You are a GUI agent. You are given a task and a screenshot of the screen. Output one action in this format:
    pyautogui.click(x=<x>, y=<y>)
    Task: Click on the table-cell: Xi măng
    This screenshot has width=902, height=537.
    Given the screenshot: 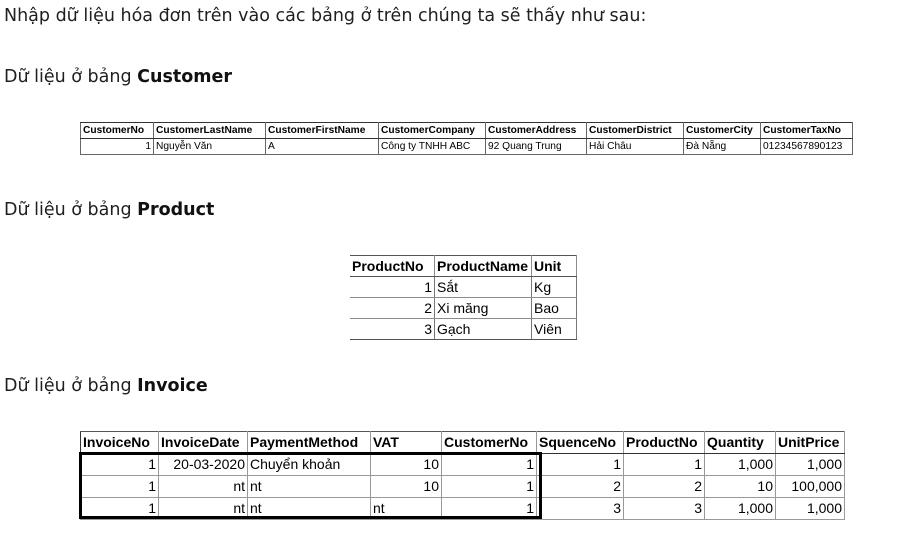 What is the action you would take?
    pyautogui.click(x=483, y=308)
    